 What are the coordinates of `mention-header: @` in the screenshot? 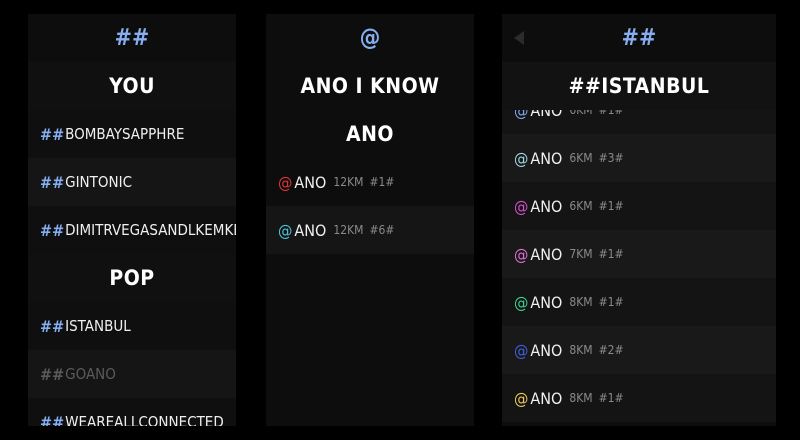 It's located at (370, 38).